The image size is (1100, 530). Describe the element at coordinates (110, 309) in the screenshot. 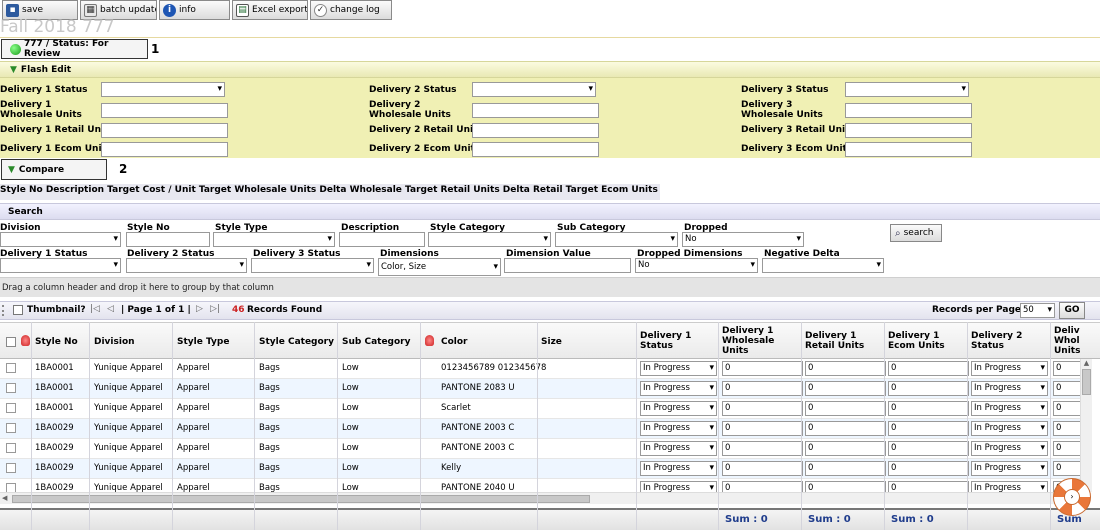

I see `prev-page-icon: ◁` at that location.